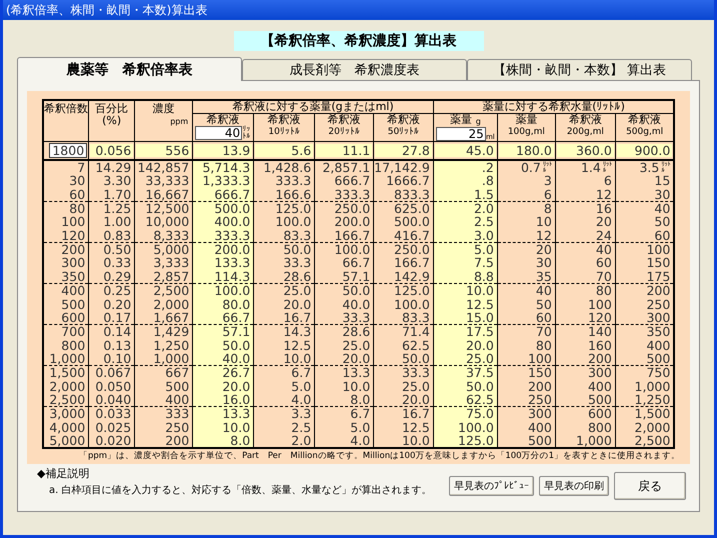  What do you see at coordinates (352, 221) in the screenshot?
I see `table-cell-text: 200.0` at bounding box center [352, 221].